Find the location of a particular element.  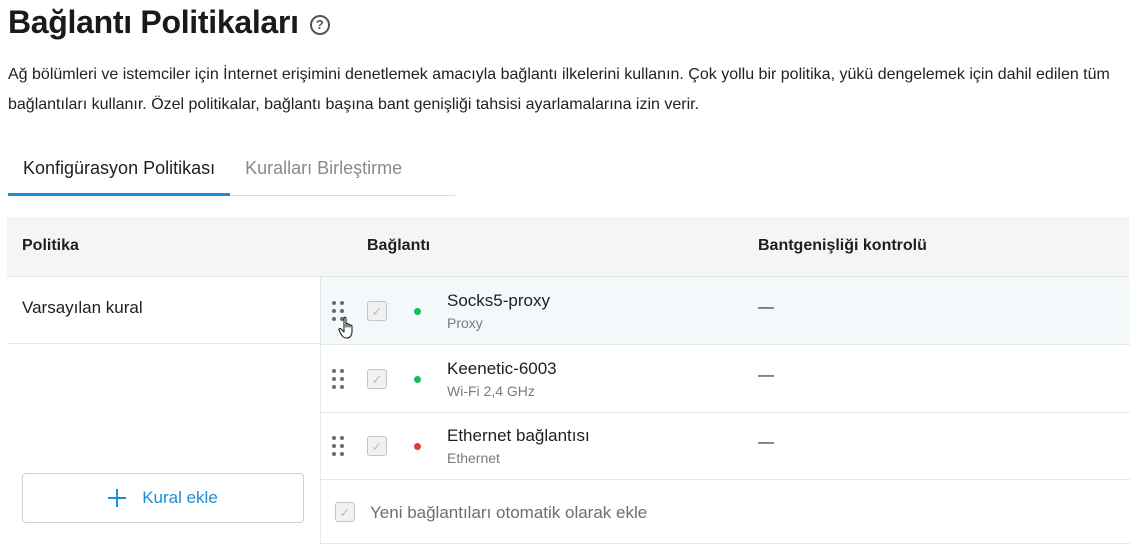

plus-icon is located at coordinates (117, 498).